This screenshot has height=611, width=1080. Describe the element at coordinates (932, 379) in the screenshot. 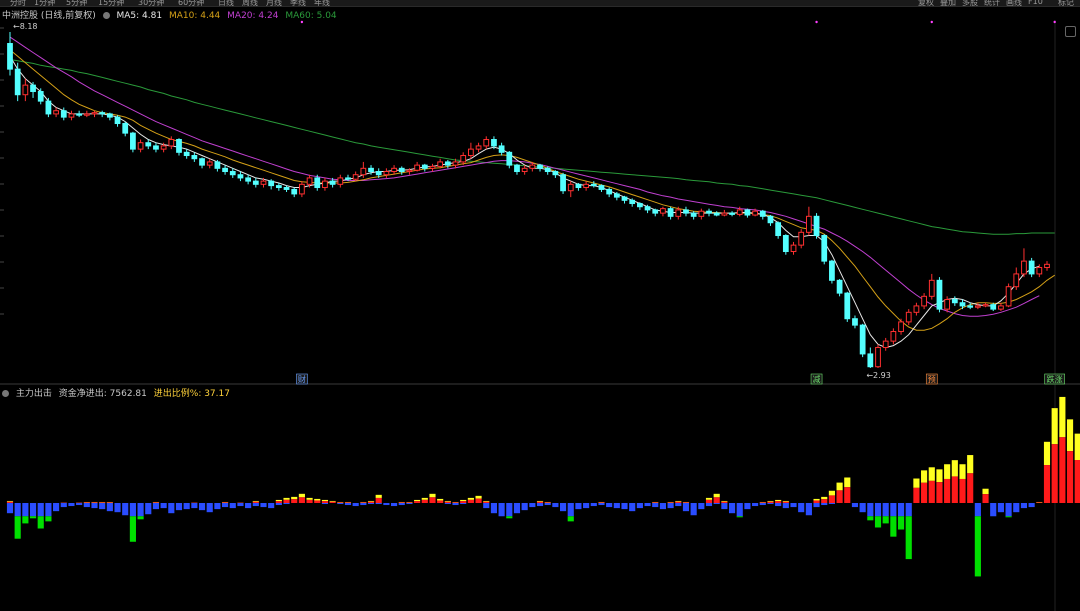

I see `event-marker-label: 预` at that location.